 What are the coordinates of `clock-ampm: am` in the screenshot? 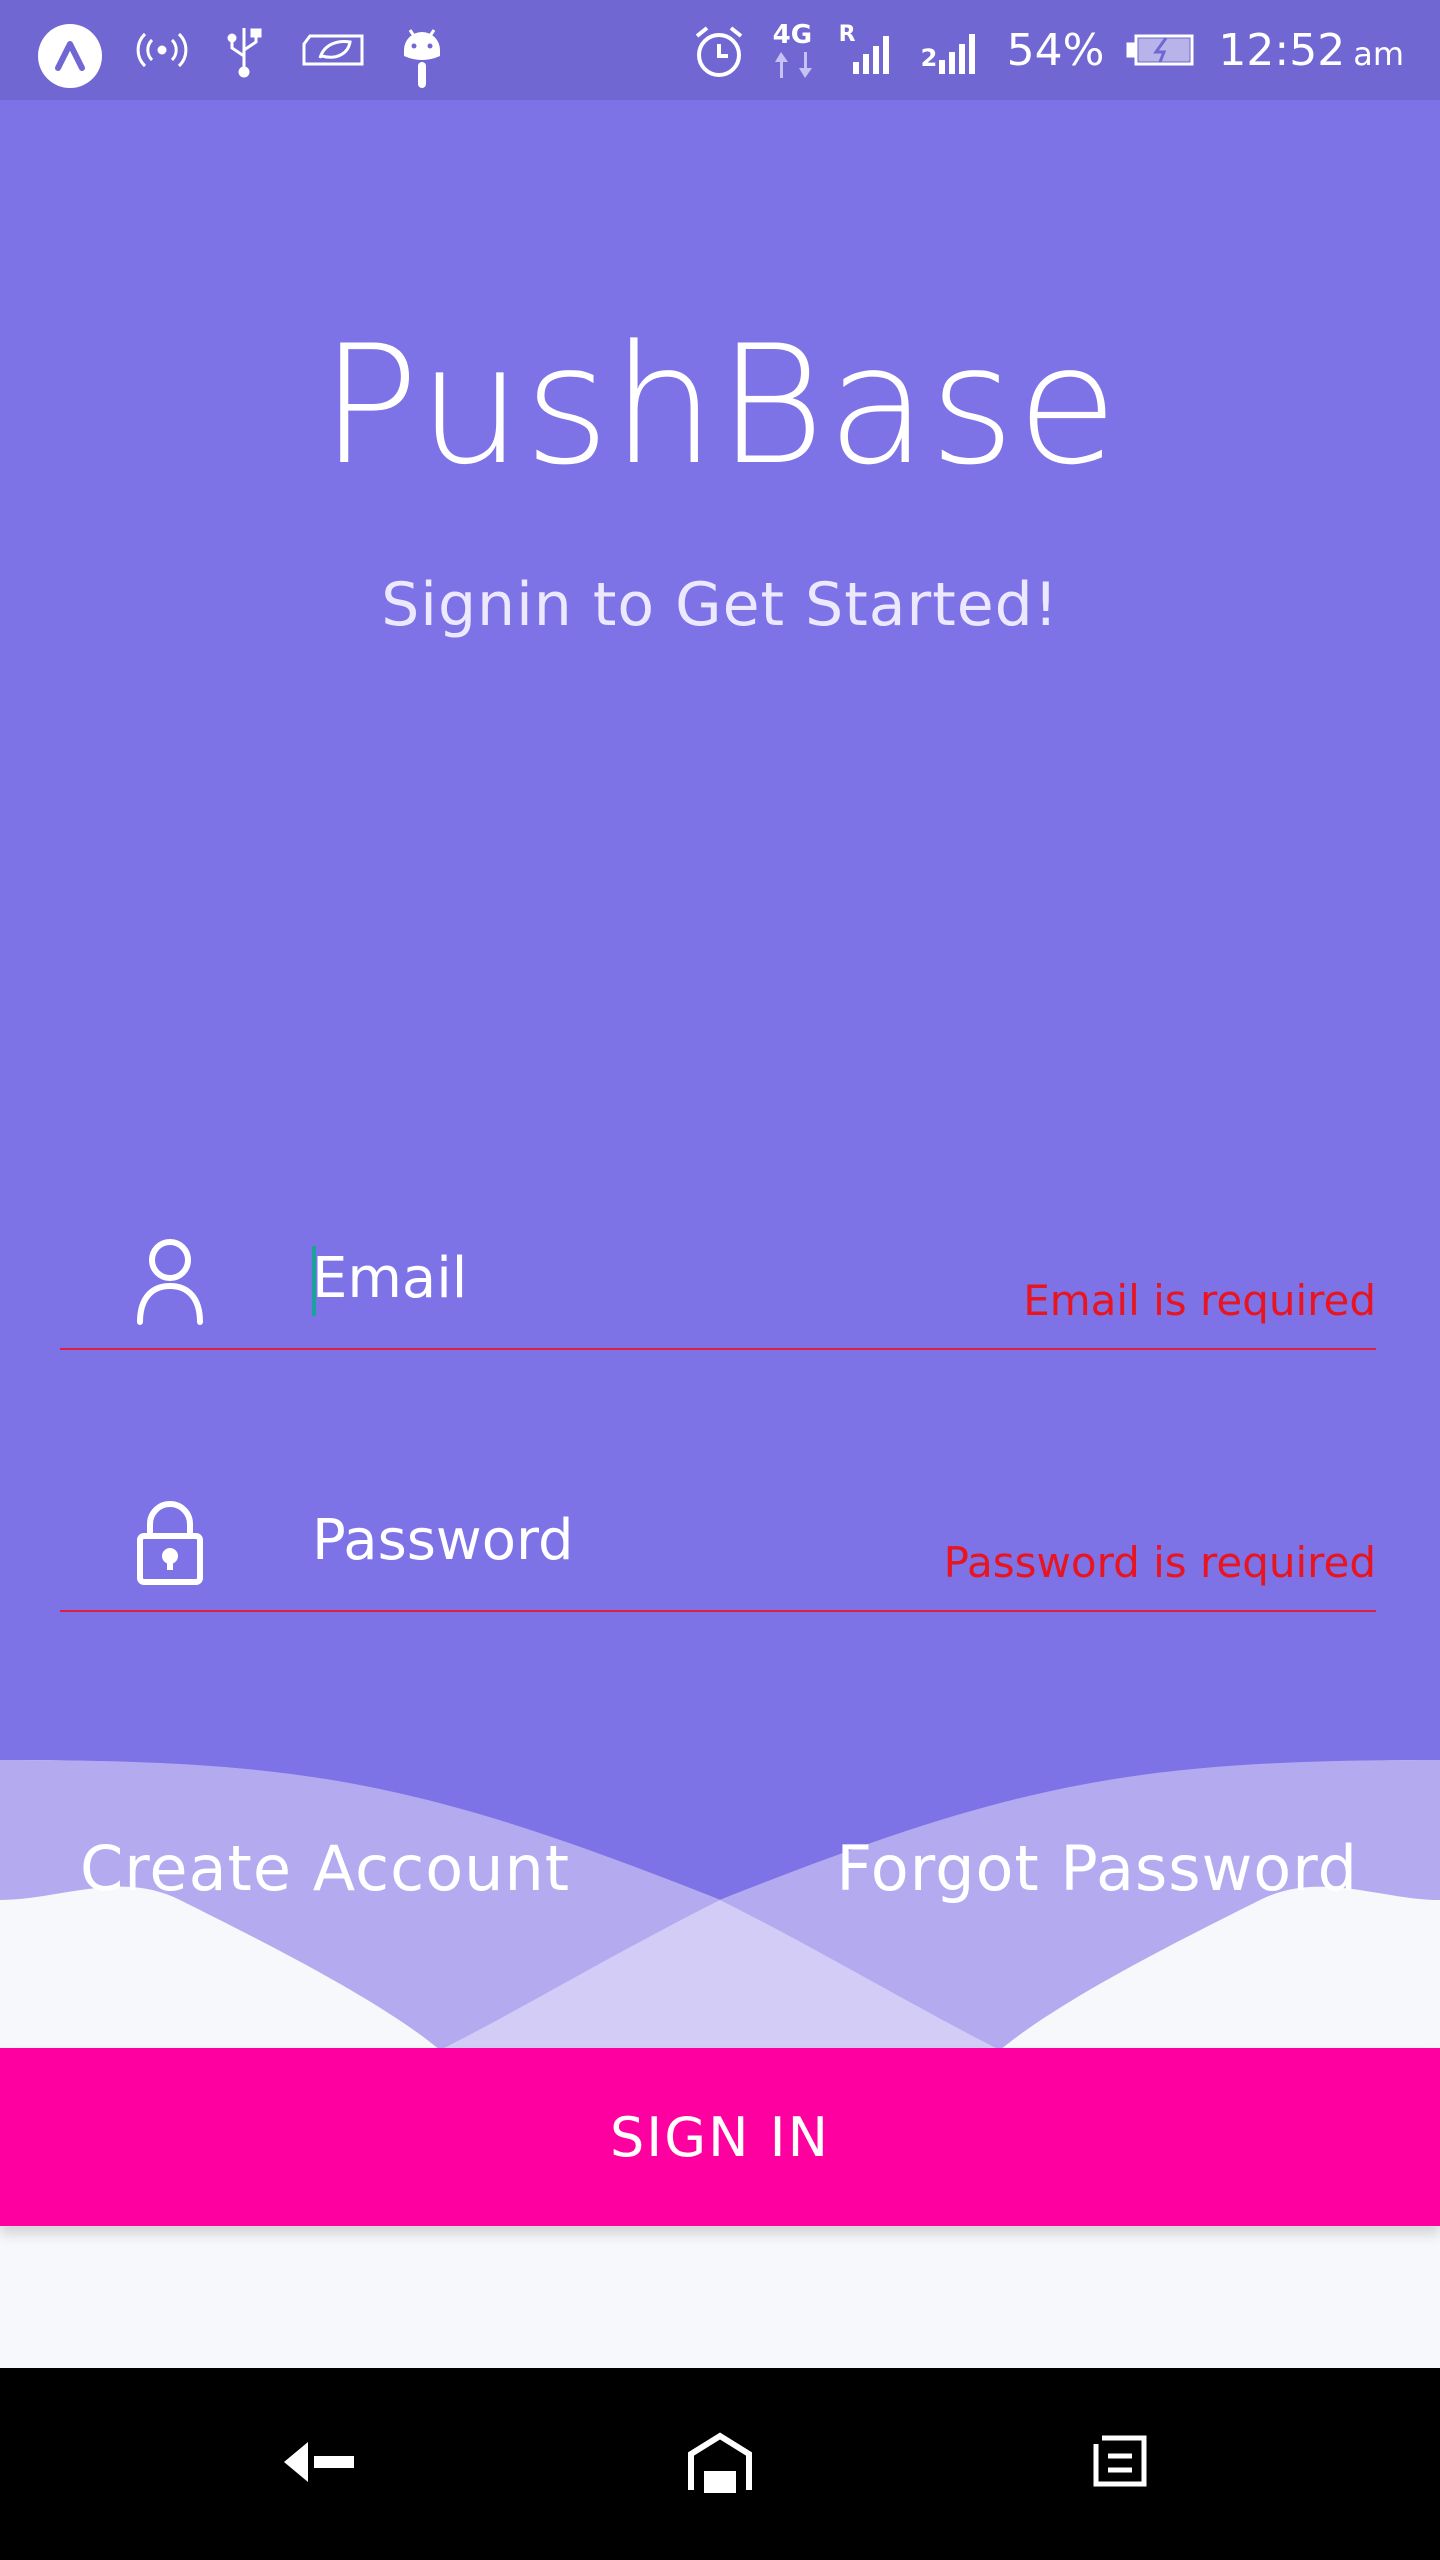 It's located at (1378, 53).